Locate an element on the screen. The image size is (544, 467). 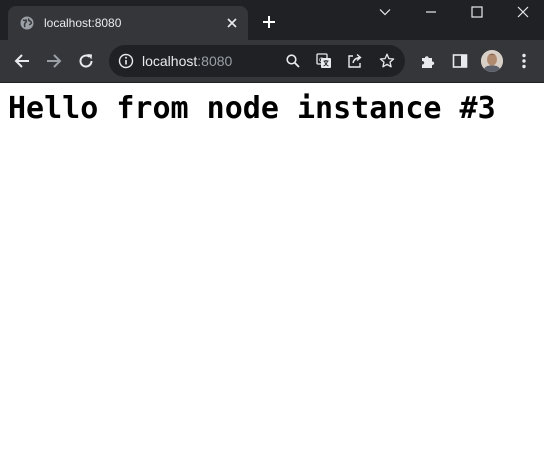
profile-avatar is located at coordinates (492, 61).